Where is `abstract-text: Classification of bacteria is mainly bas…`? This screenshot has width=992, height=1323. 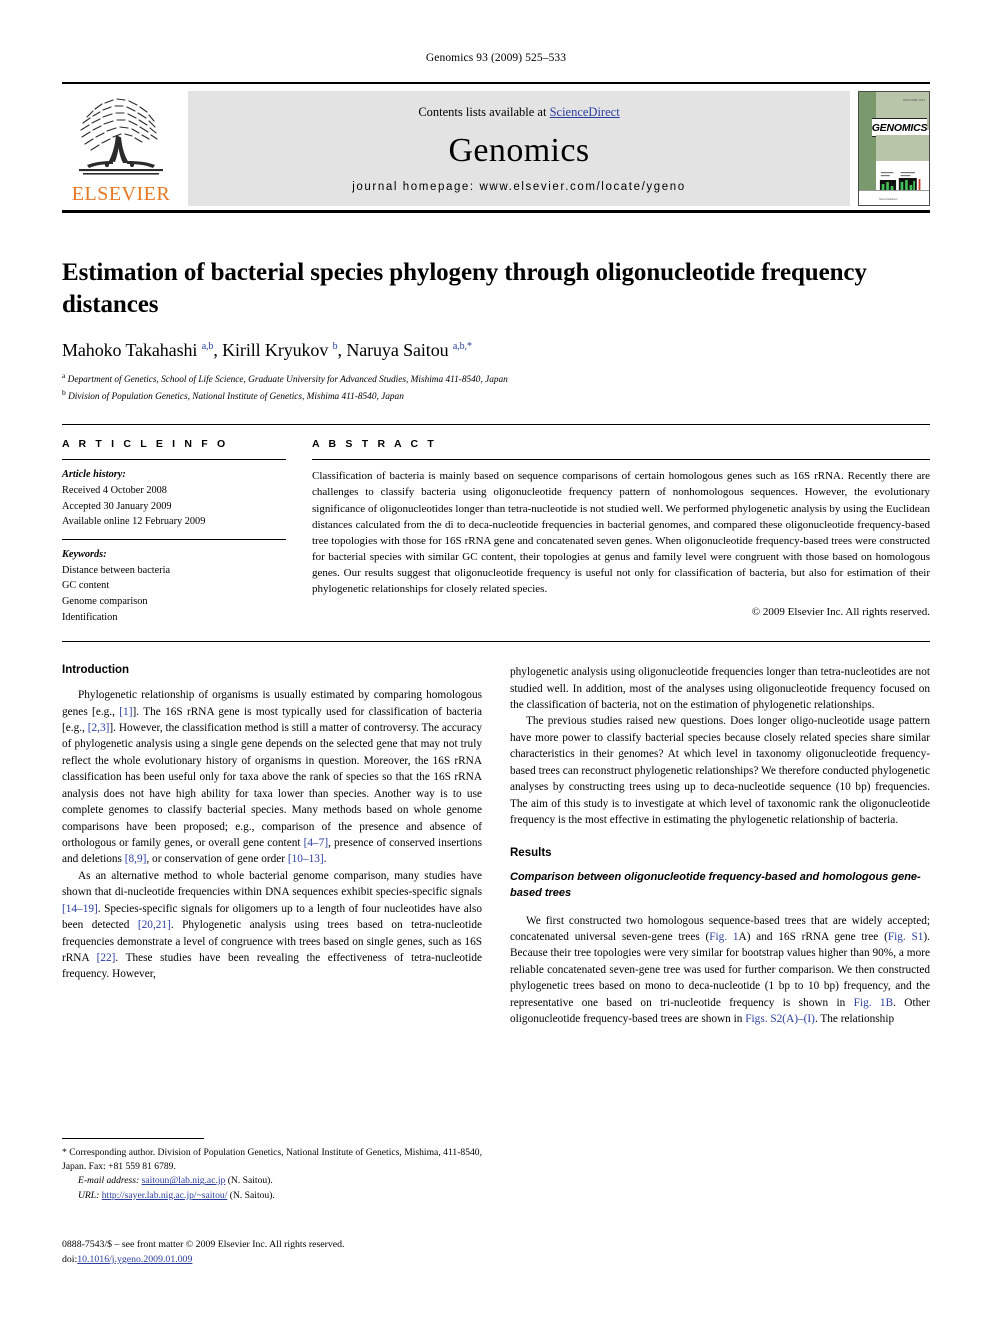
abstract-text: Classification of bacteria is mainly bas… is located at coordinates (621, 532).